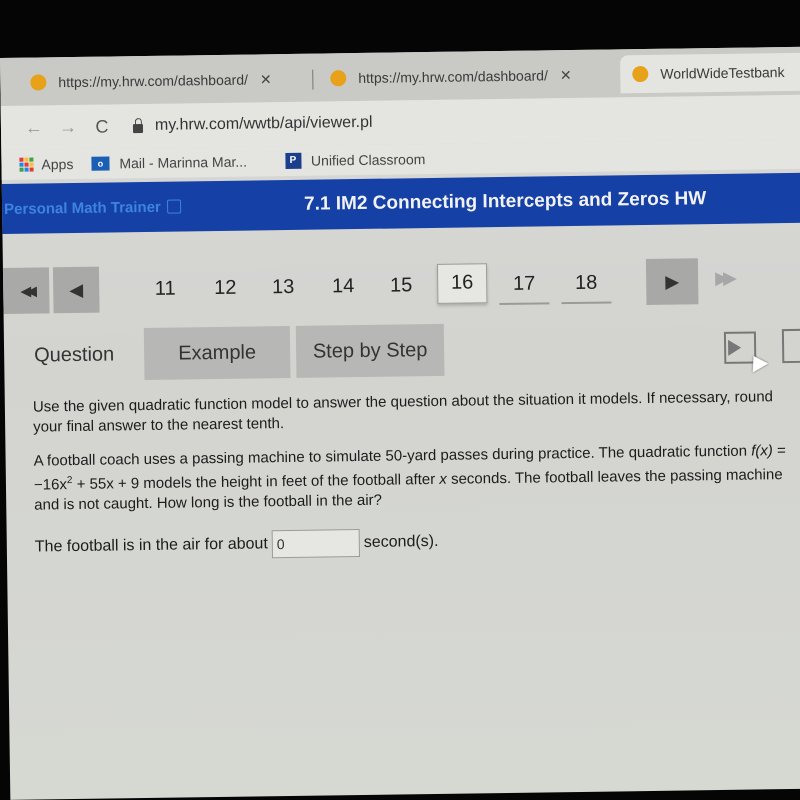 This screenshot has width=800, height=800. I want to click on address-bar: my.hrw.com/wwtb/api/viewer.pl, so click(252, 124).